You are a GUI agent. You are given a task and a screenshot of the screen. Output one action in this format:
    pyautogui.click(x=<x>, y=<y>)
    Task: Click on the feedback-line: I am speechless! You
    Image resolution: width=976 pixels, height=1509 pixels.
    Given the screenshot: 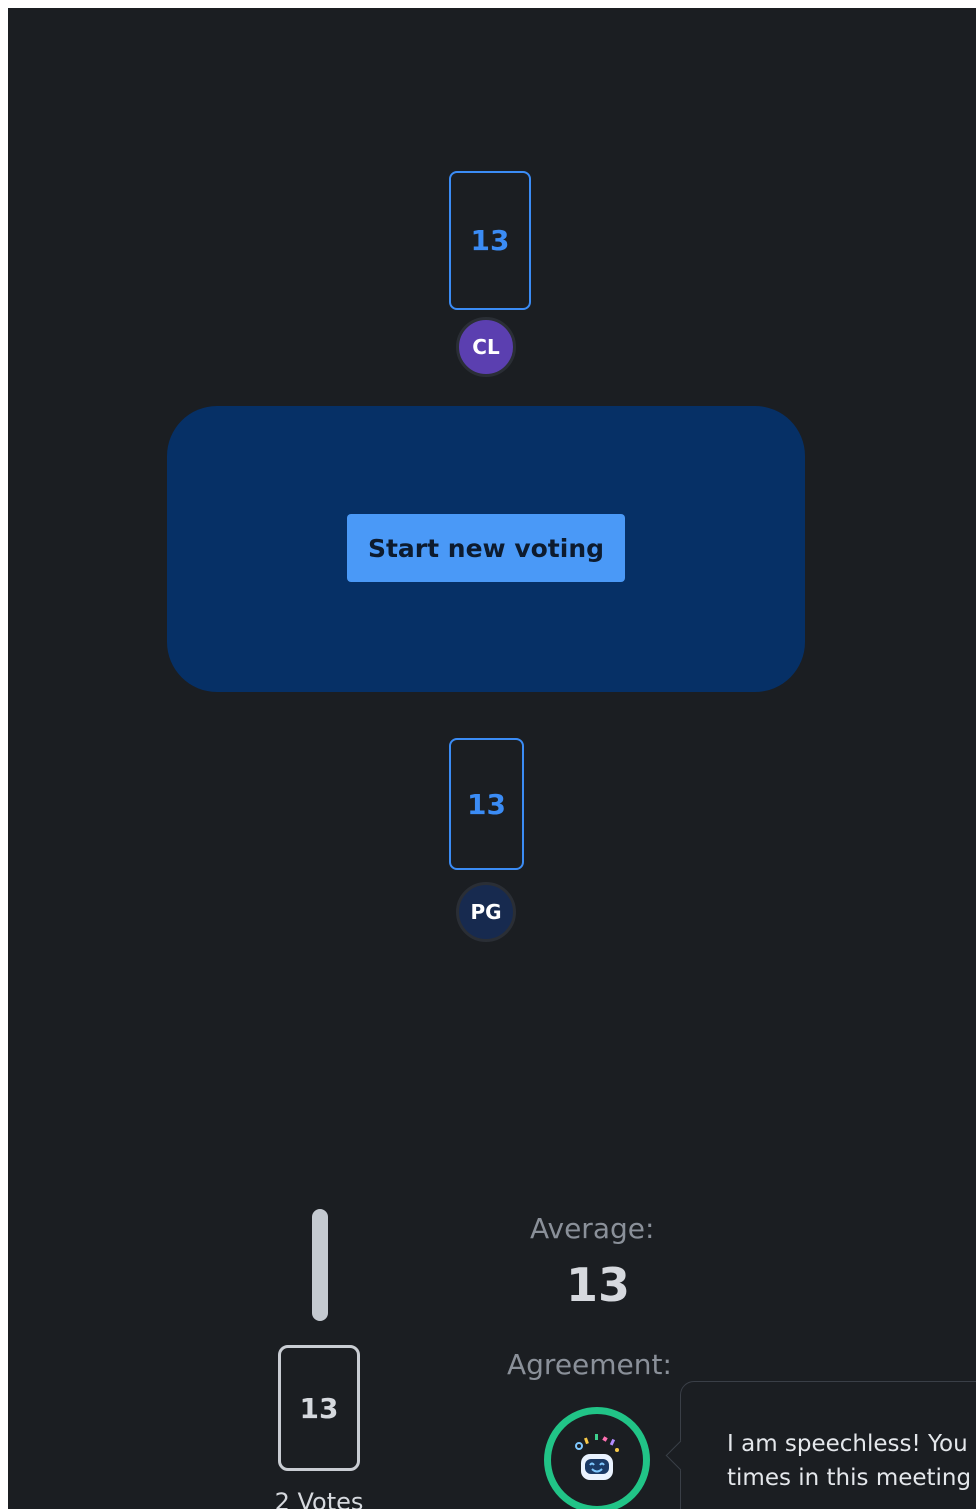 What is the action you would take?
    pyautogui.click(x=847, y=1444)
    